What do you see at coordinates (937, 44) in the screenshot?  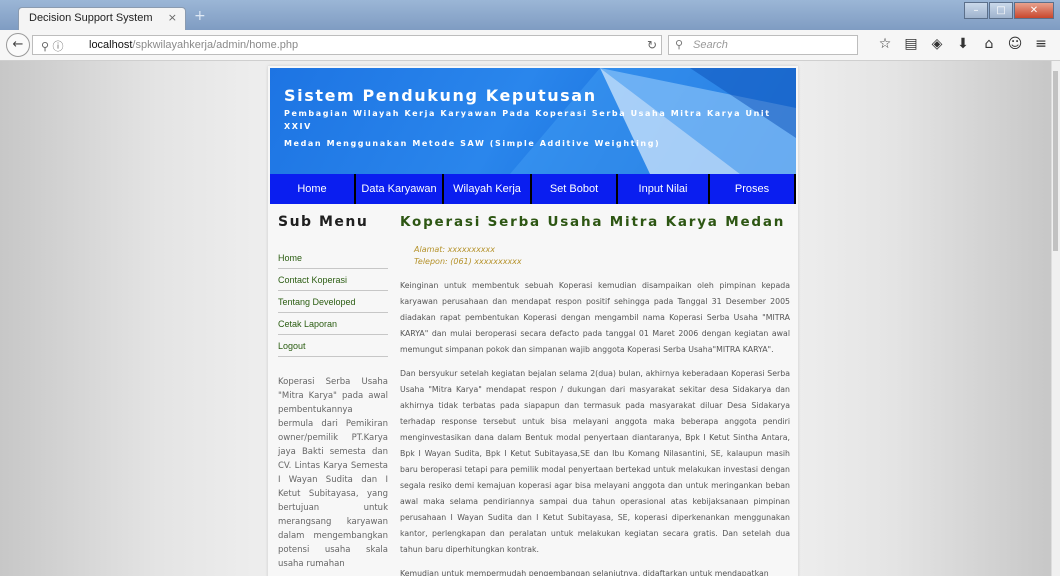 I see `pocket-icon: ◈` at bounding box center [937, 44].